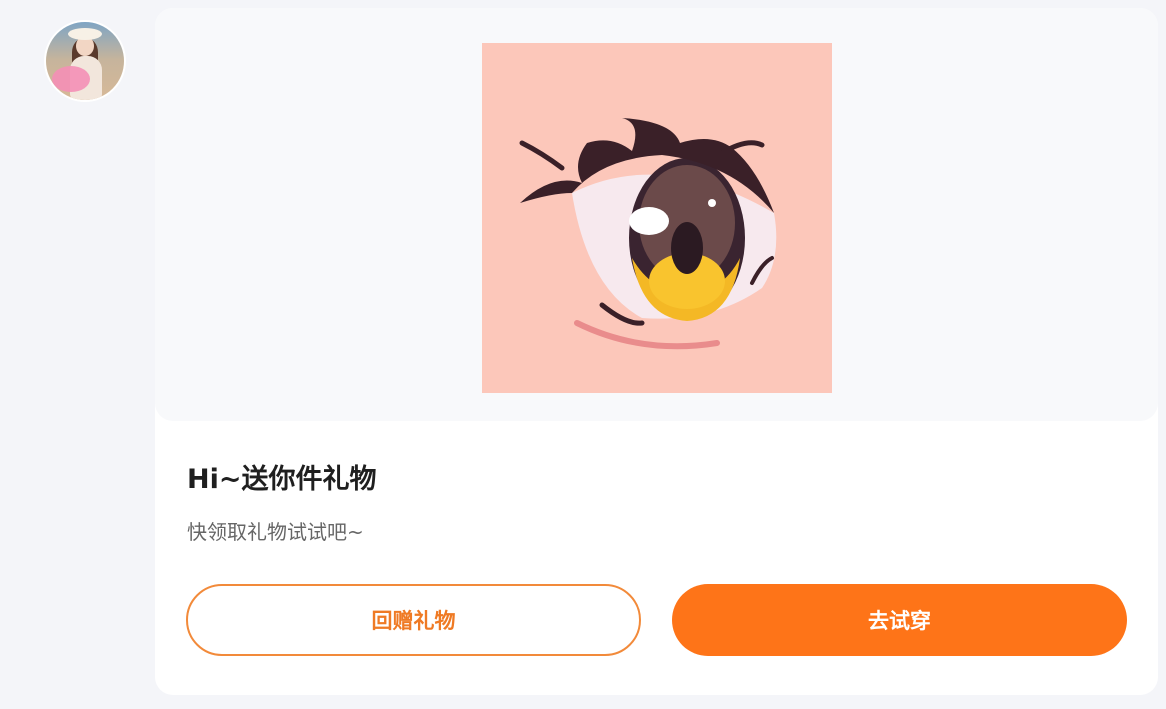  I want to click on return-gift-button: 回赠礼物, so click(413, 620).